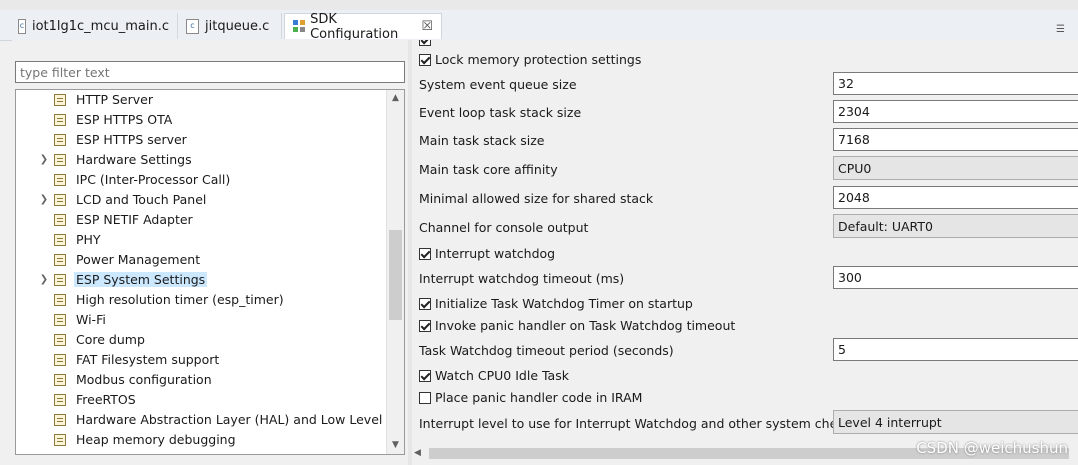 Image resolution: width=1078 pixels, height=465 pixels. I want to click on task-wdt-init-checkbox, so click(425, 303).